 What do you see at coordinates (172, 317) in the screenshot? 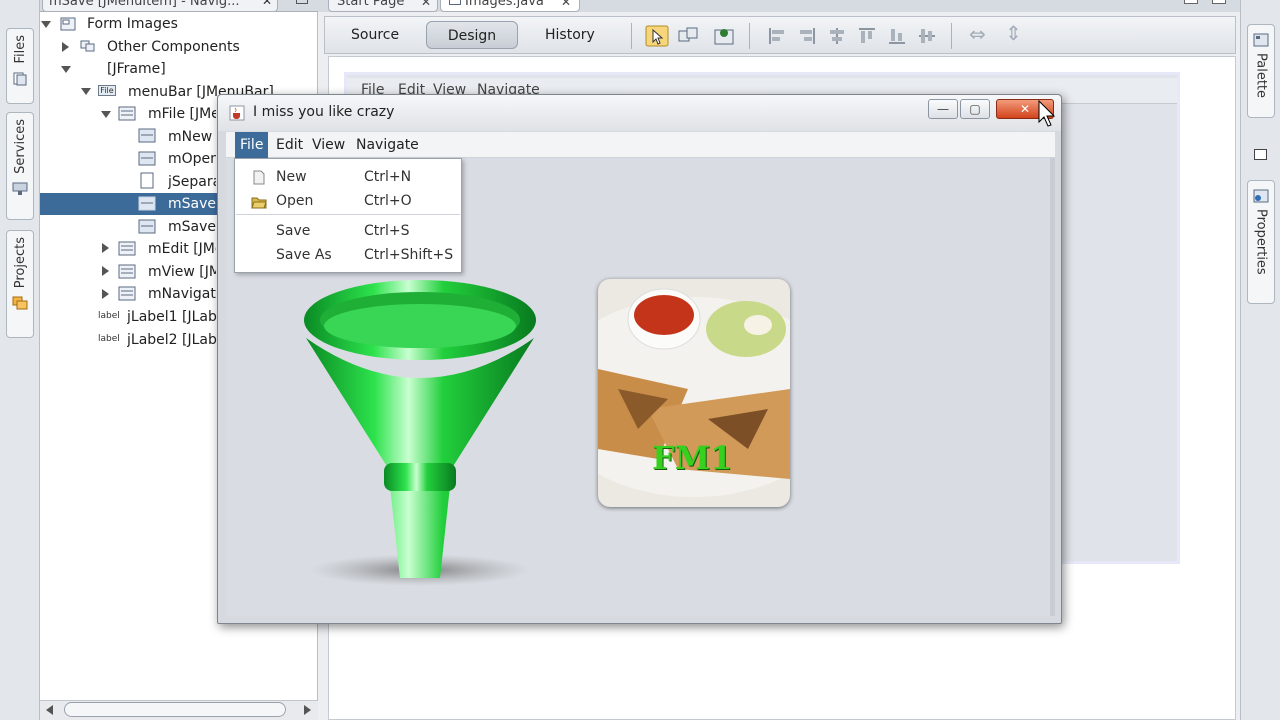
I see `tree-item-jlabel1: jLabel1 [JLabel]` at bounding box center [172, 317].